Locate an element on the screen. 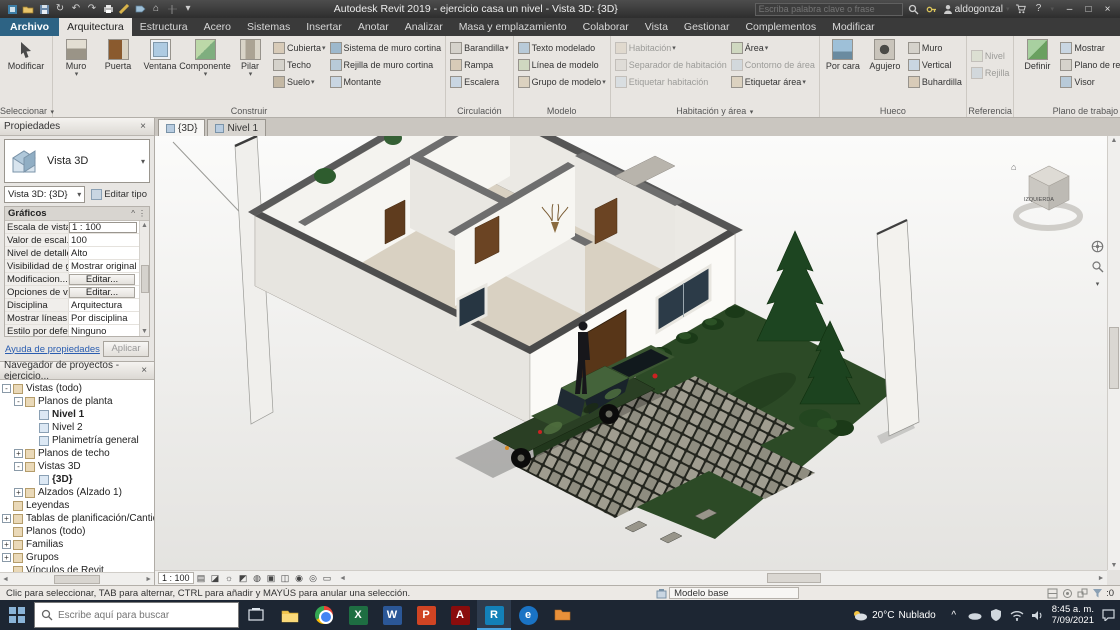  property-value: Por disciplina is located at coordinates (109, 318).